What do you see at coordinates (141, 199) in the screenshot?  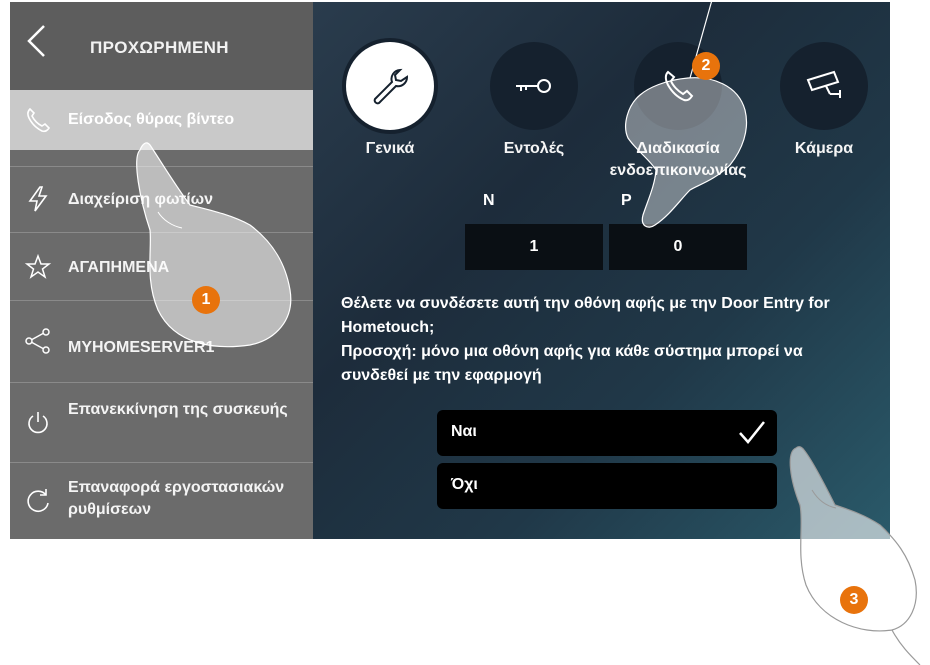 I see `sidebar-item-label: Διαχείριση φωτίων` at bounding box center [141, 199].